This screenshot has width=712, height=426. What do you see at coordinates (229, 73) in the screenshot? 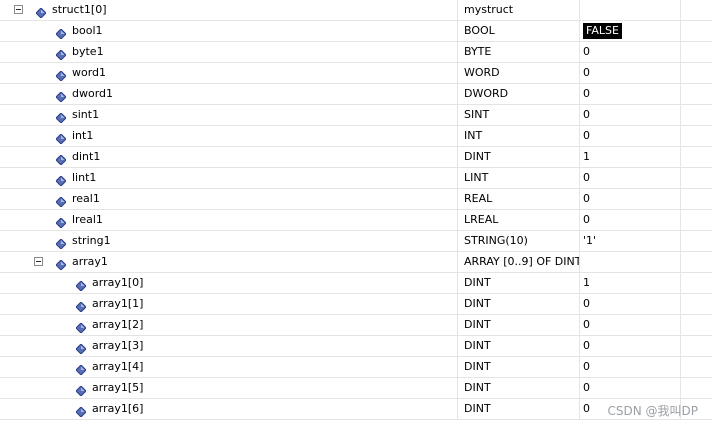
I see `expression-cell: word1` at bounding box center [229, 73].